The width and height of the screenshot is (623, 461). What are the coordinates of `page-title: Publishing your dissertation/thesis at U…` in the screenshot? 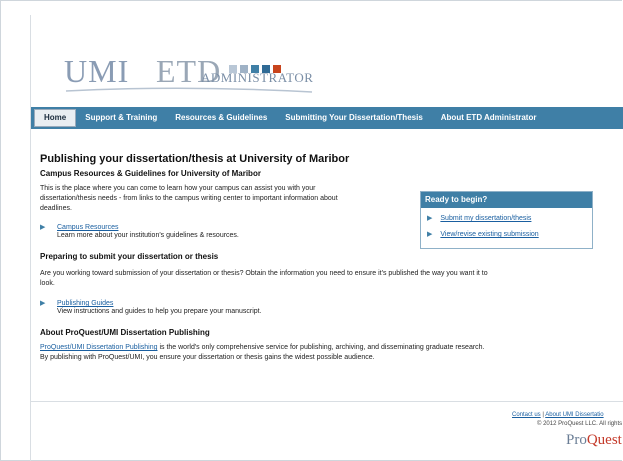 It's located at (195, 159).